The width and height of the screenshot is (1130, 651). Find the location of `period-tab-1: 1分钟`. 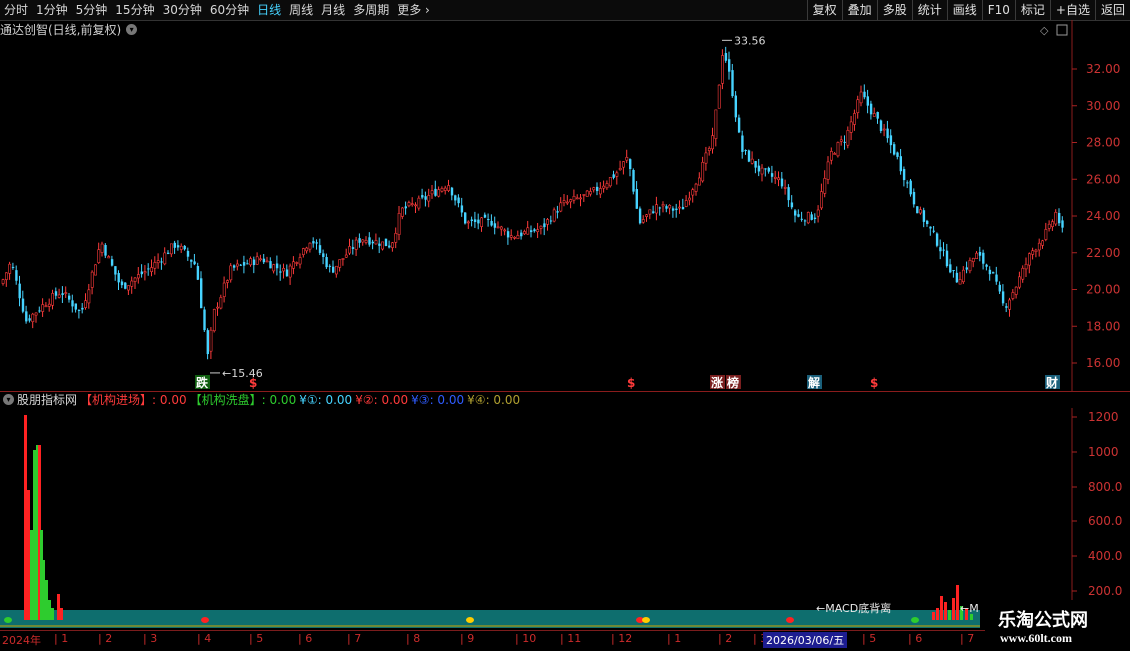

period-tab-1: 1分钟 is located at coordinates (52, 10).